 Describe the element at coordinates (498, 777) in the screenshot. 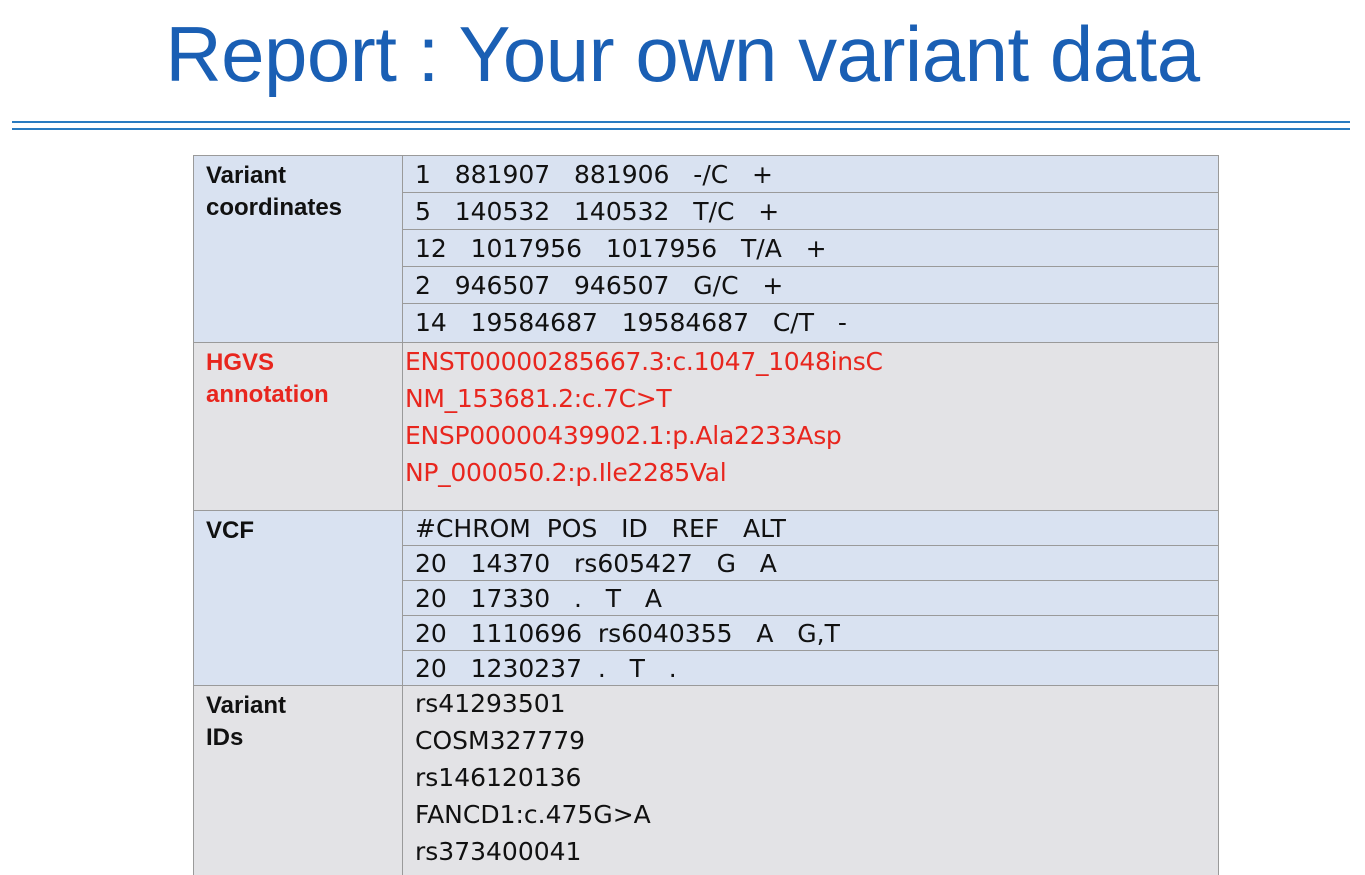

I see `variant-id-row: rs146120136` at that location.